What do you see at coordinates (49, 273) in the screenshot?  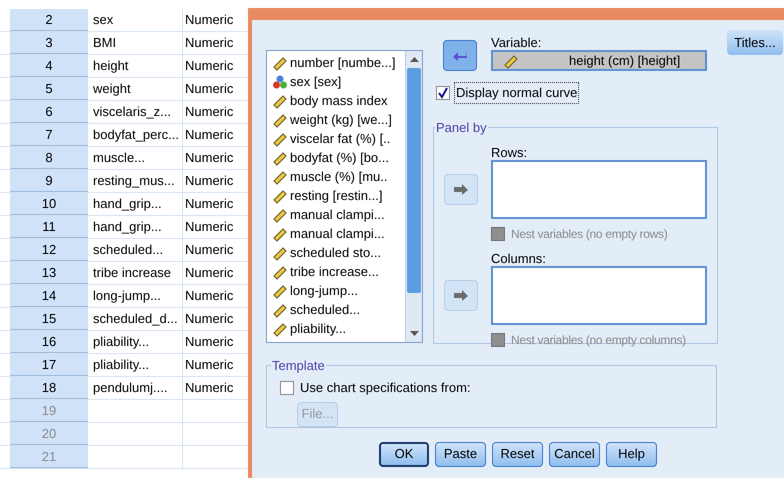 I see `row-number: 13` at bounding box center [49, 273].